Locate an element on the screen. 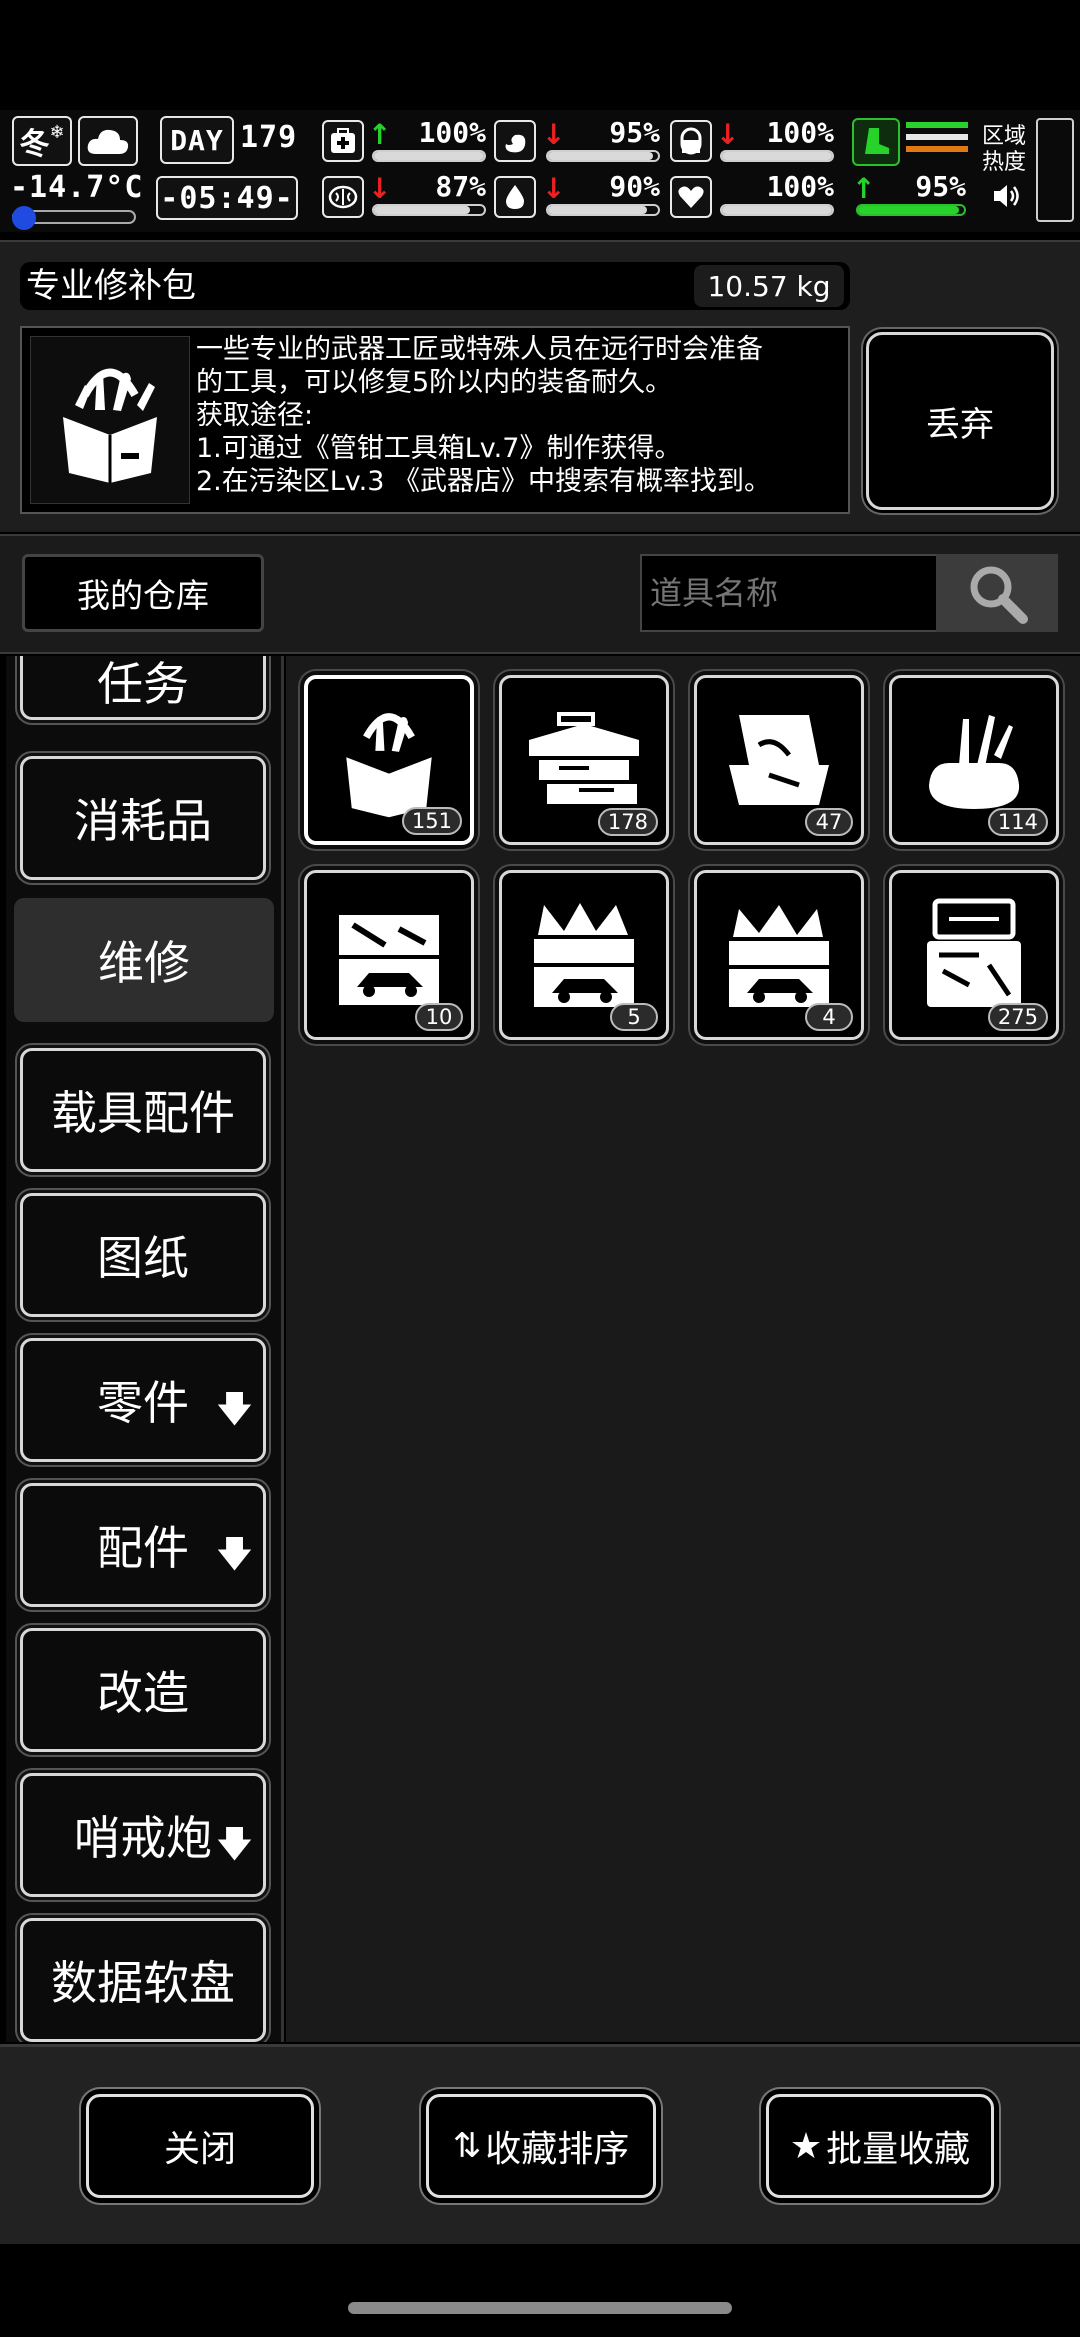 The width and height of the screenshot is (1080, 2337). swap-arrows-icon: ⇅ is located at coordinates (467, 2146).